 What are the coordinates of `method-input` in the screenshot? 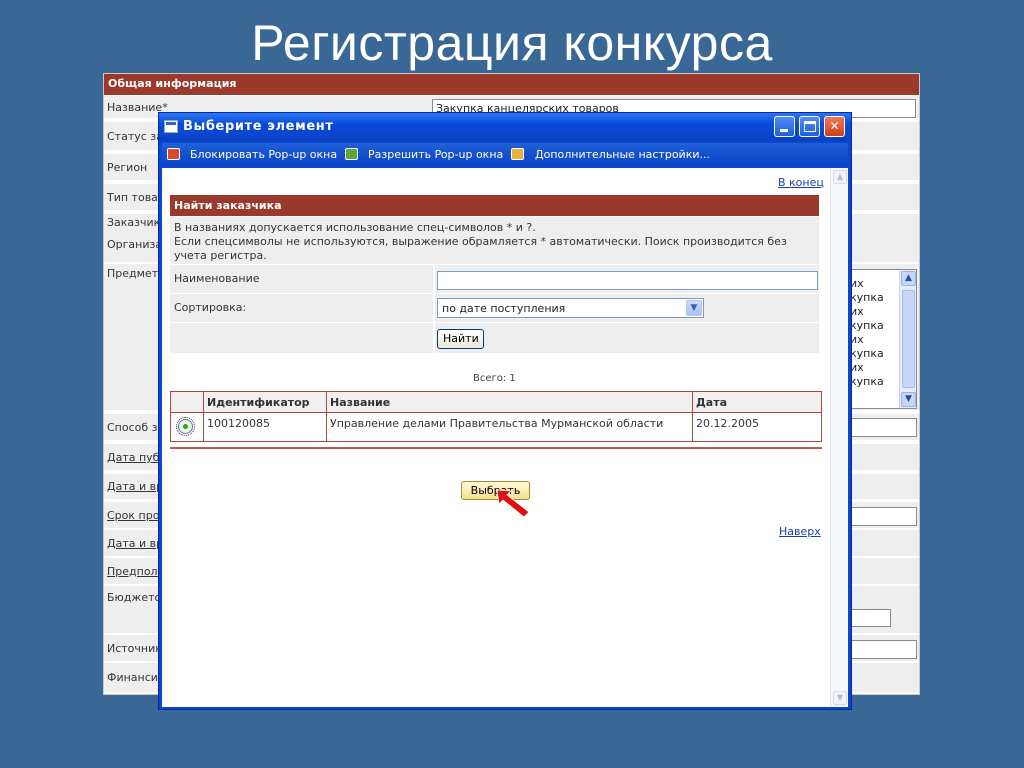 It's located at (882, 427).